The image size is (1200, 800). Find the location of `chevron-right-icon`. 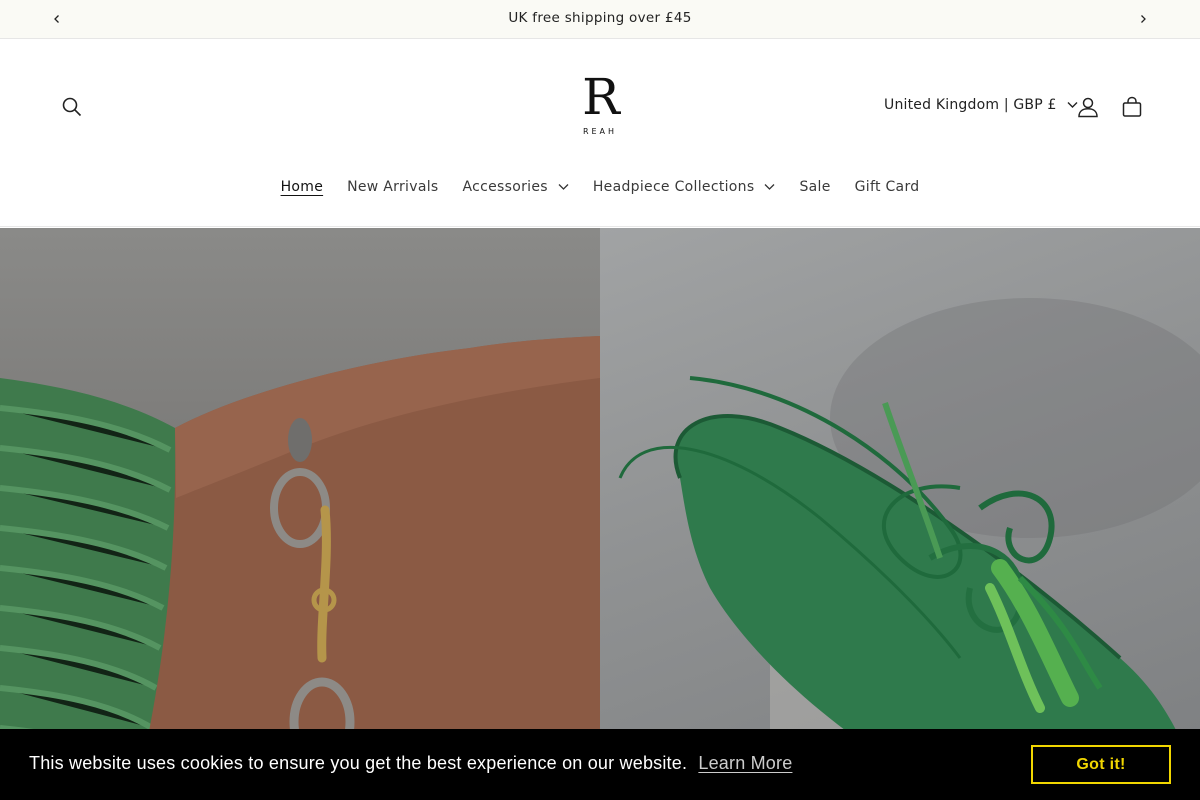

chevron-right-icon is located at coordinates (1143, 19).